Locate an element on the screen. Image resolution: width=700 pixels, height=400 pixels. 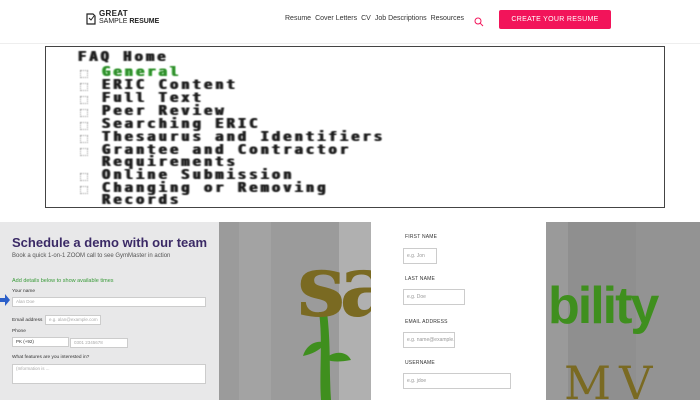
email-address-label: EMAIL ADDRESS is located at coordinates (426, 322).